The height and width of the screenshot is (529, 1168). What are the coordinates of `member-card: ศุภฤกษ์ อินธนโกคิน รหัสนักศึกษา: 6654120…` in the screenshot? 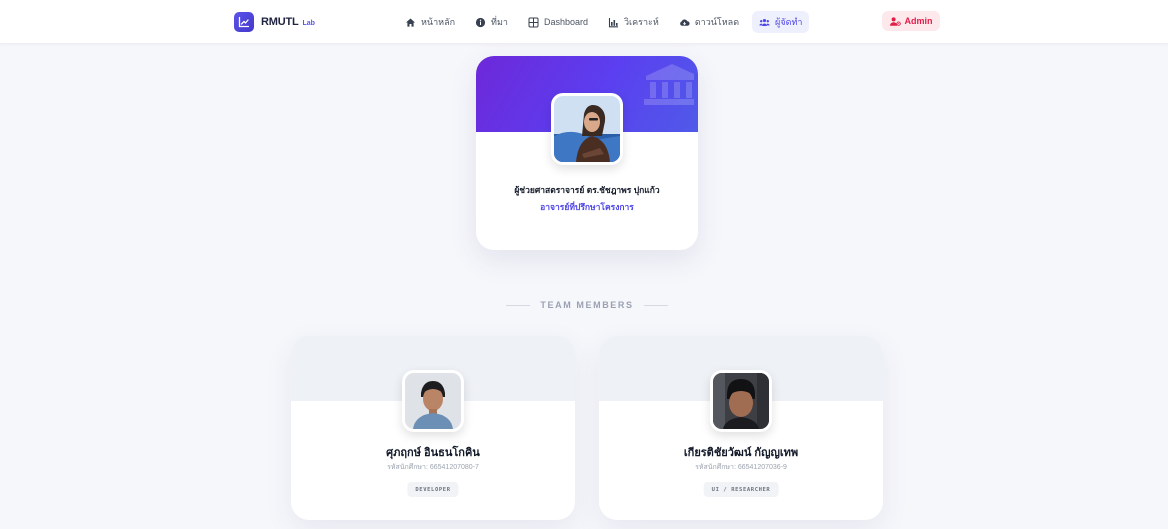 It's located at (433, 428).